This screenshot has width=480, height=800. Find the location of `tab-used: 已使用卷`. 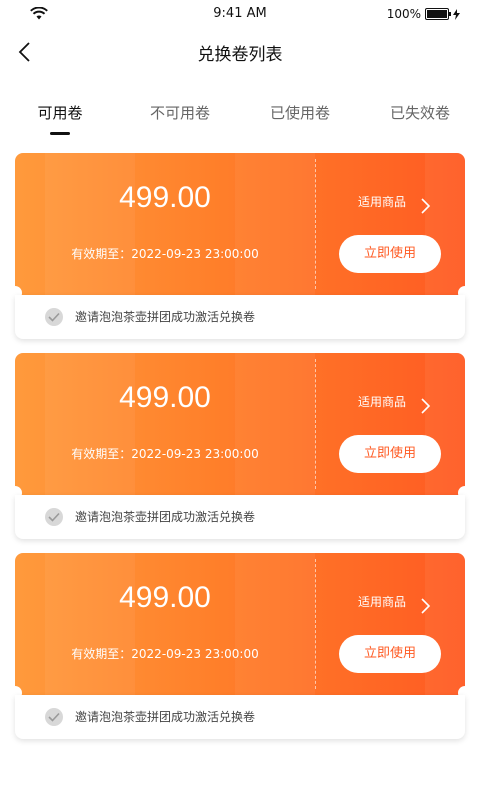

tab-used: 已使用卷 is located at coordinates (300, 112).